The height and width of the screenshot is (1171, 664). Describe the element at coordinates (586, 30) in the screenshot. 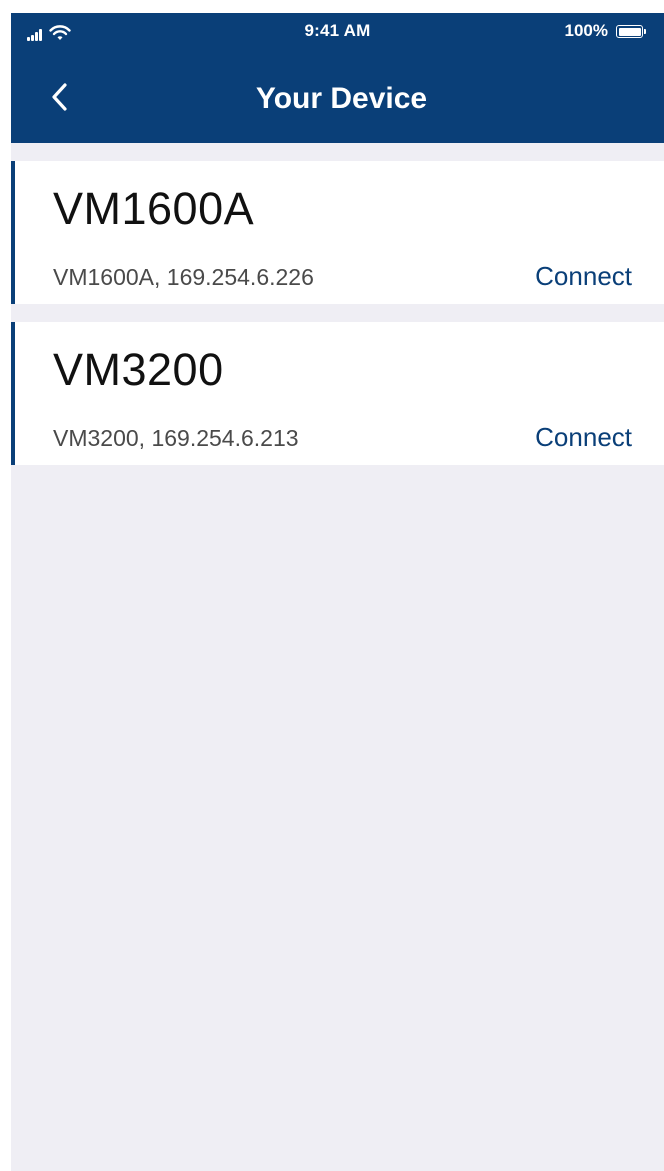

I see `battery-percentage: 100%` at that location.